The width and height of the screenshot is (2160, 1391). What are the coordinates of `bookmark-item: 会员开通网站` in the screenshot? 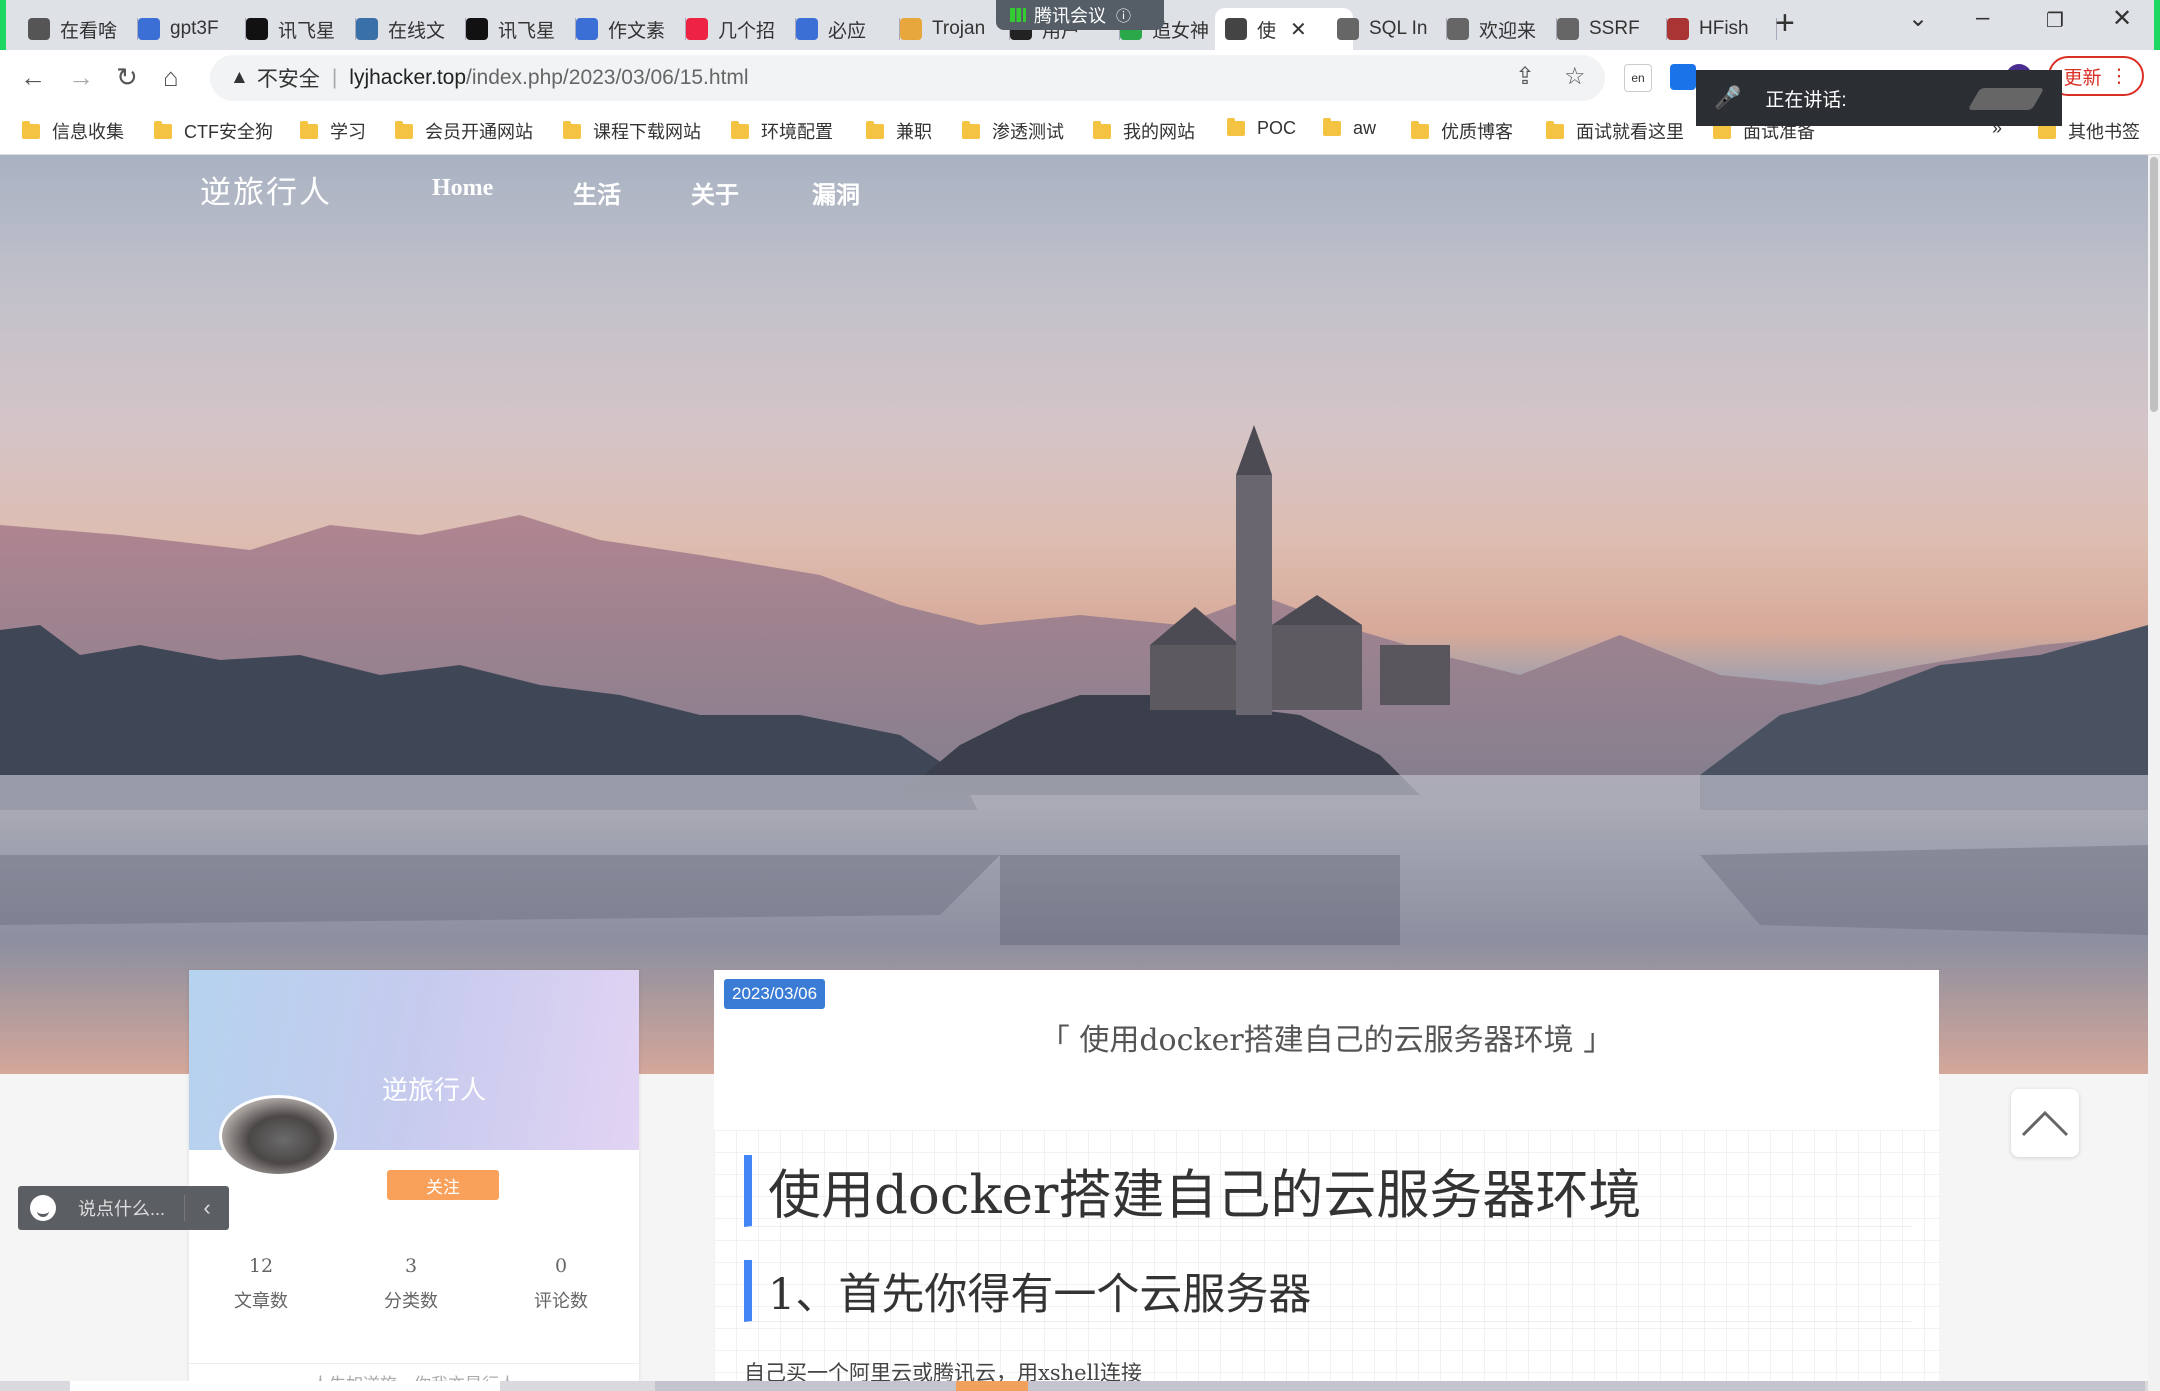 It's located at (464, 131).